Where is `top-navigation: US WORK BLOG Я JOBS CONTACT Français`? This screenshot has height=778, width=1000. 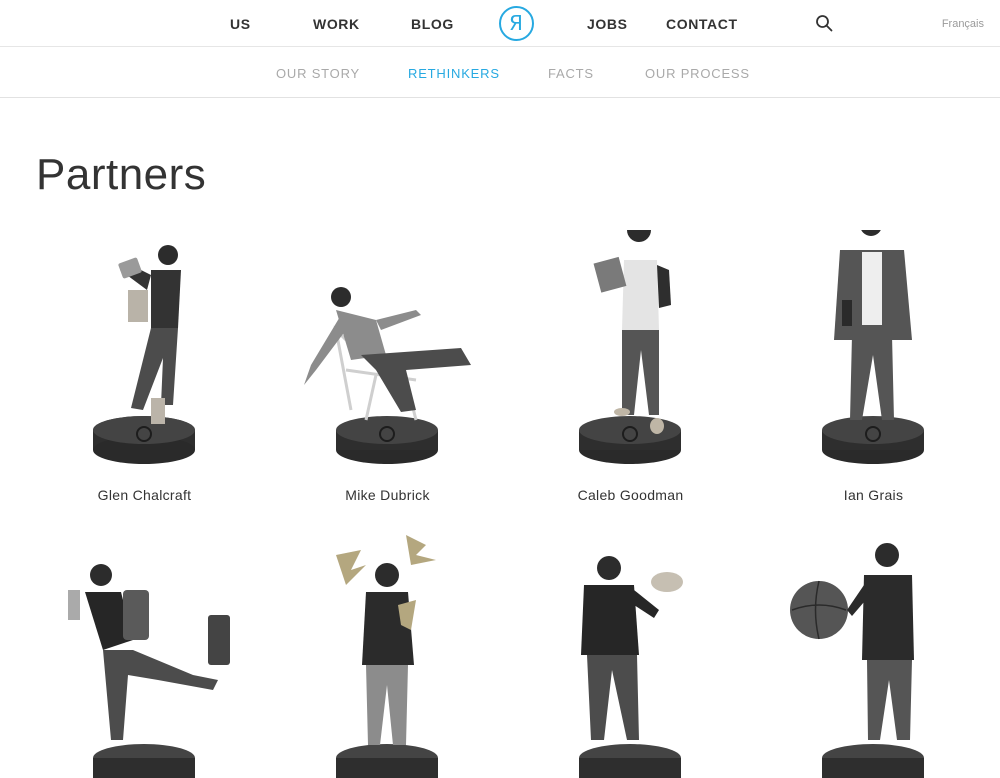
top-navigation: US WORK BLOG Я JOBS CONTACT Français is located at coordinates (500, 23).